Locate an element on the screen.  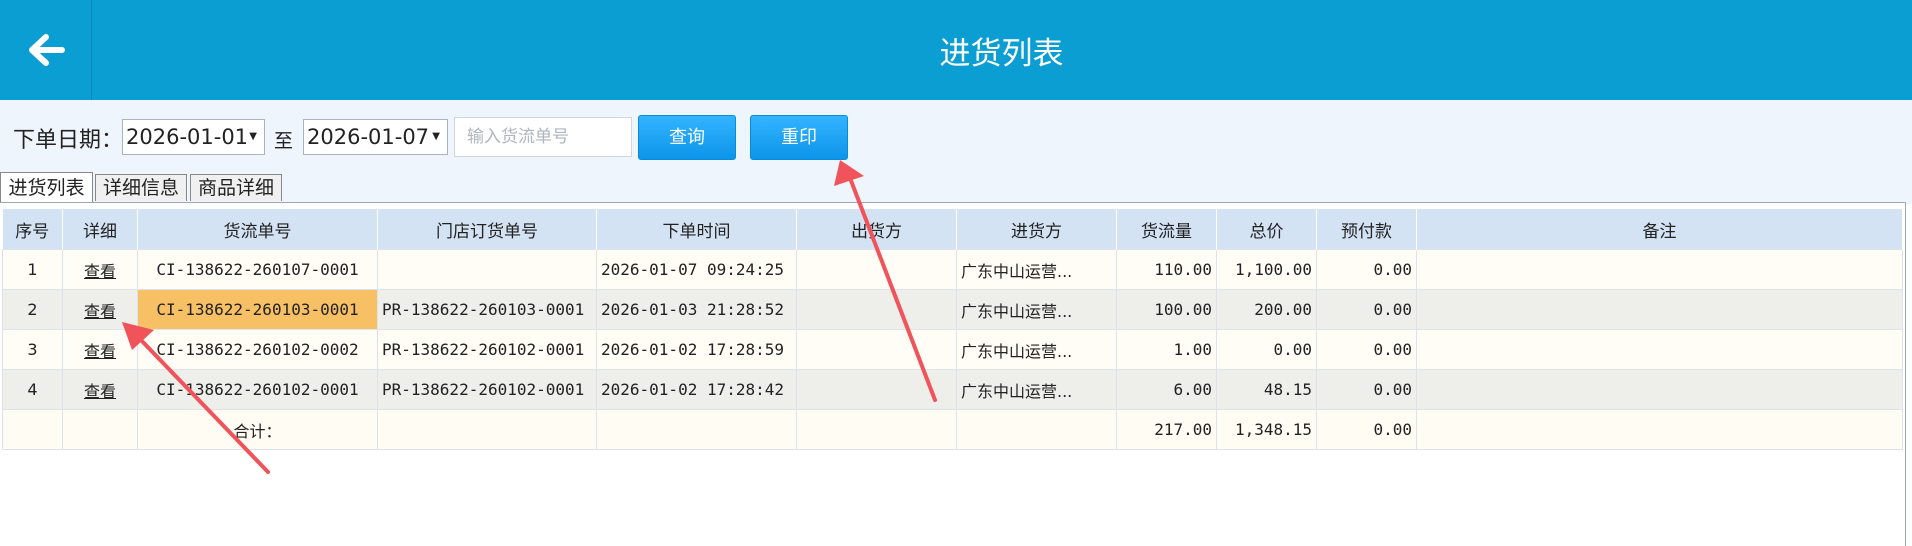
column-header: 序号 is located at coordinates (32, 229).